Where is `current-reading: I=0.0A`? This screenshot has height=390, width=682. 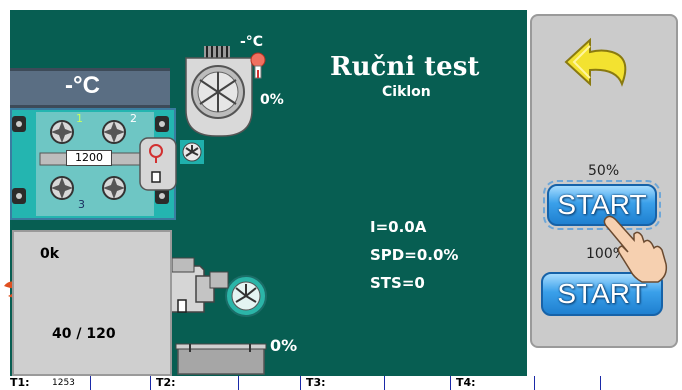 current-reading: I=0.0A is located at coordinates (398, 227).